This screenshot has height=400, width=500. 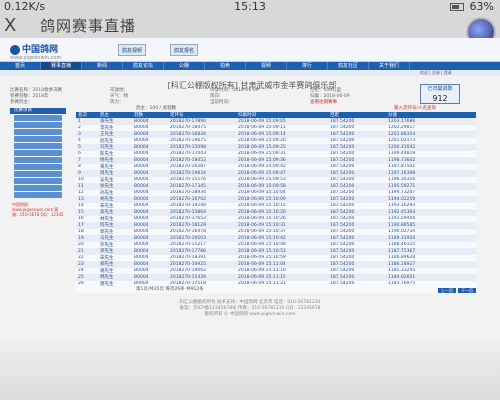 What do you see at coordinates (266, 66) in the screenshot?
I see `nav-item-video: 视频` at bounding box center [266, 66].